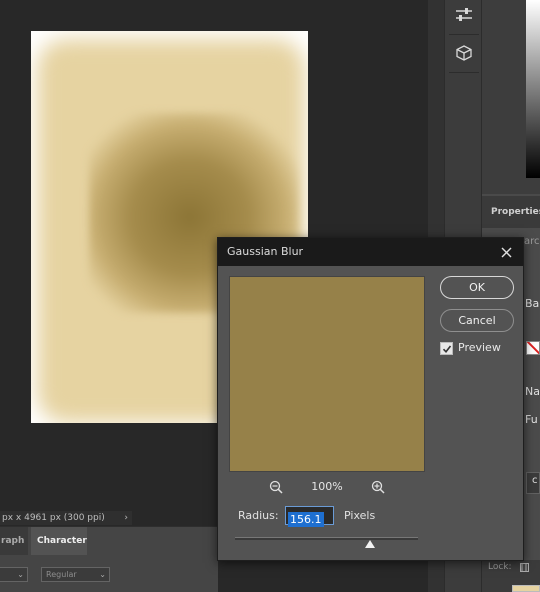 This screenshot has width=540, height=592. Describe the element at coordinates (535, 480) in the screenshot. I see `properties-field-fragment: c` at that location.